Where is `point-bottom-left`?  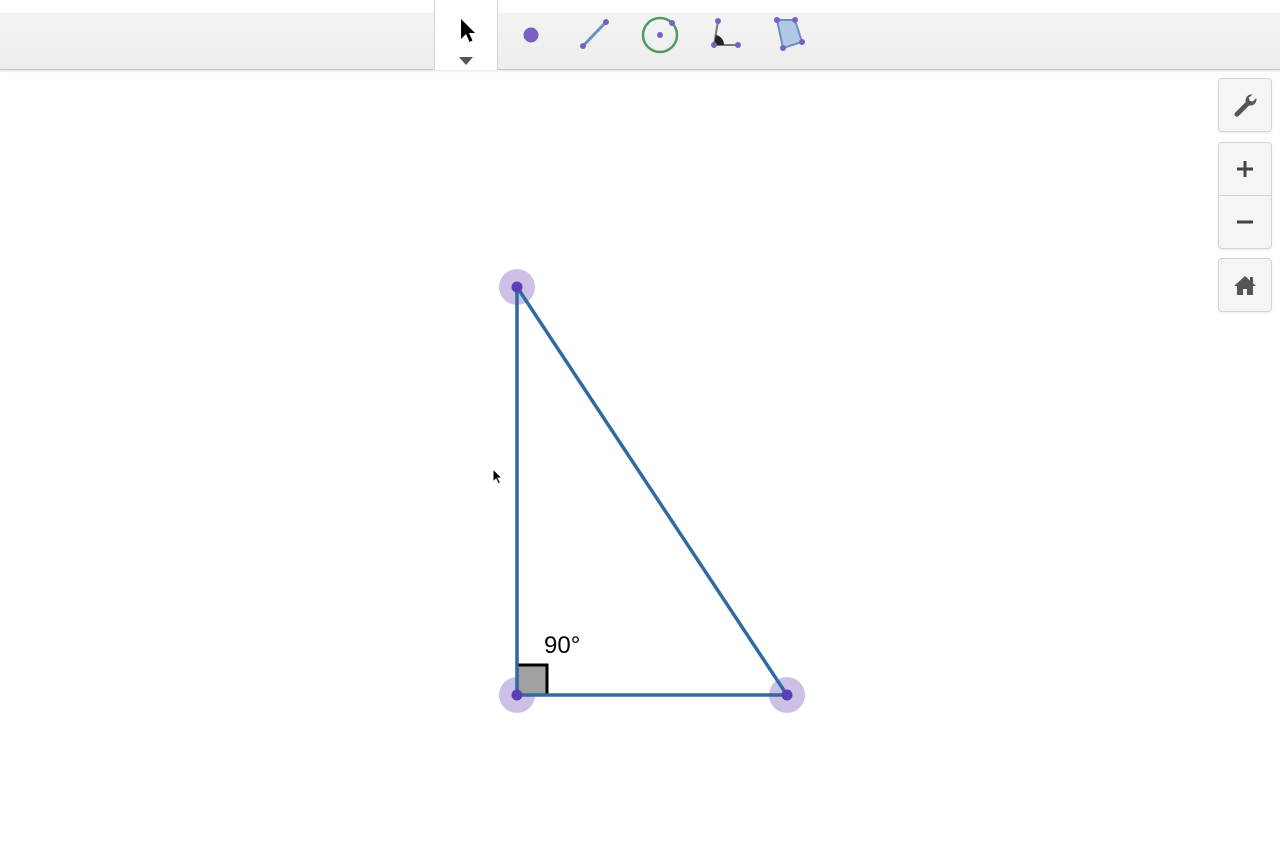 point-bottom-left is located at coordinates (517, 695).